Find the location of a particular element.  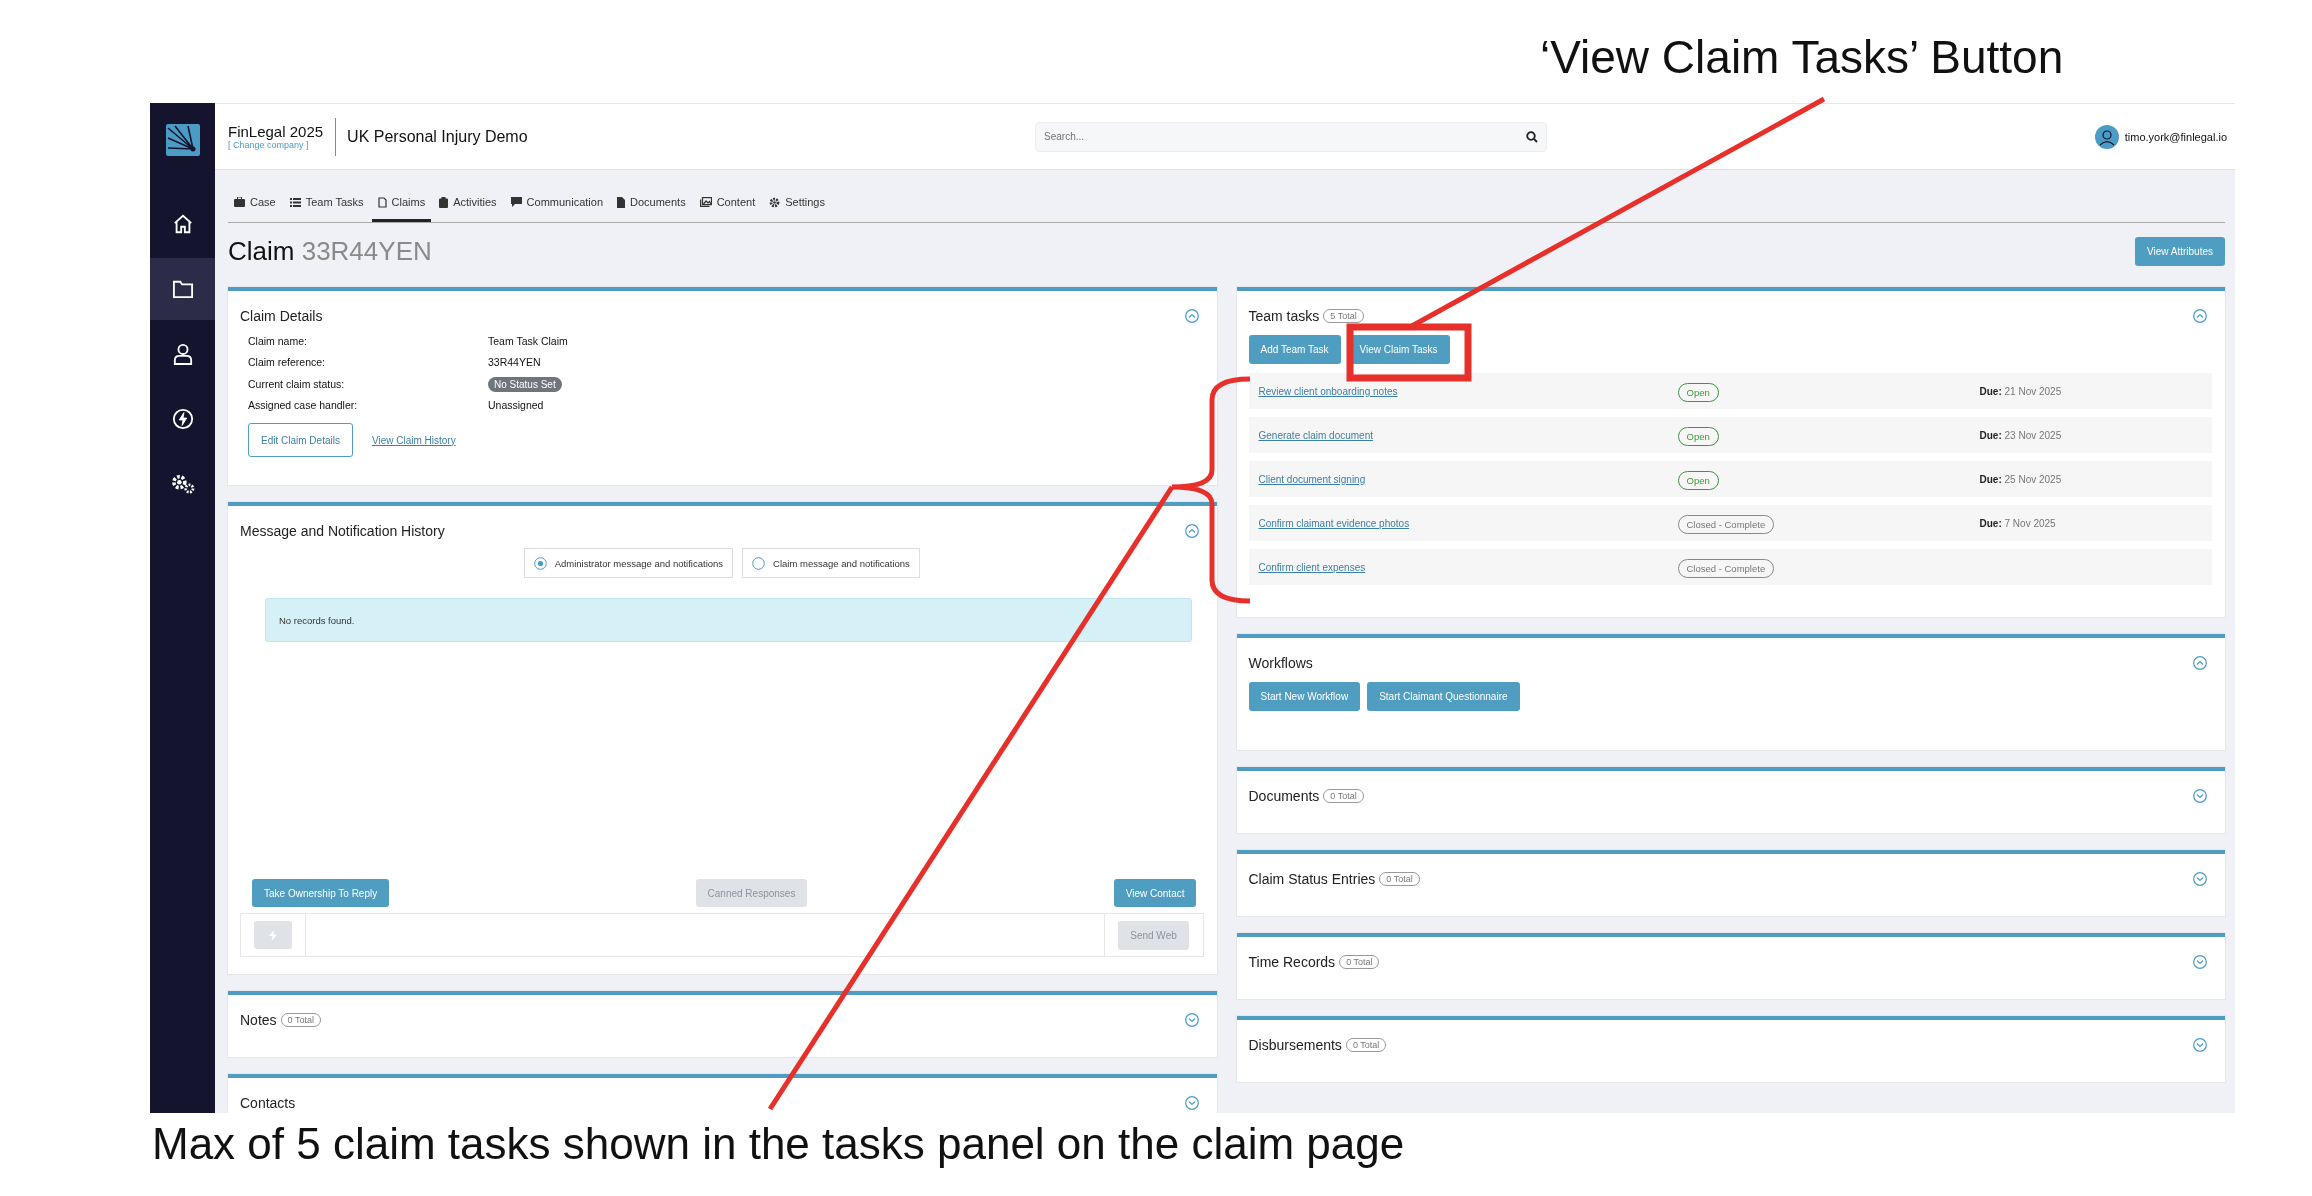

page-title: Claim 33R44YEN is located at coordinates (330, 251).